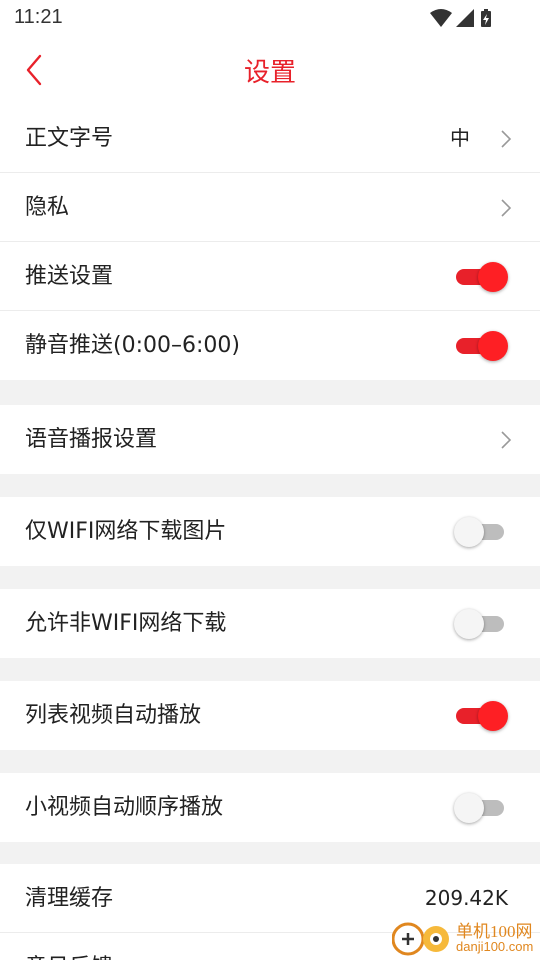  Describe the element at coordinates (460, 138) in the screenshot. I see `font-size-value: 中` at that location.